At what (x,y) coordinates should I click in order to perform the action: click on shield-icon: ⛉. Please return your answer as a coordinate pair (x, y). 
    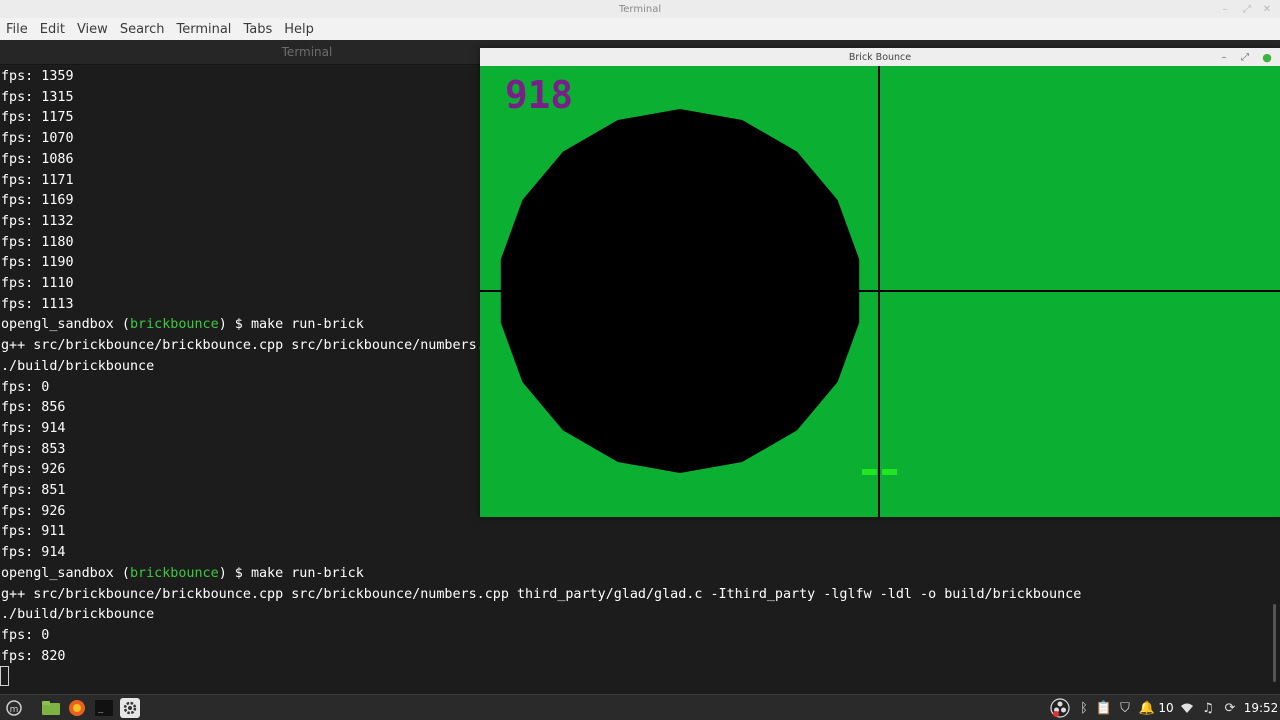
    Looking at the image, I should click on (1125, 708).